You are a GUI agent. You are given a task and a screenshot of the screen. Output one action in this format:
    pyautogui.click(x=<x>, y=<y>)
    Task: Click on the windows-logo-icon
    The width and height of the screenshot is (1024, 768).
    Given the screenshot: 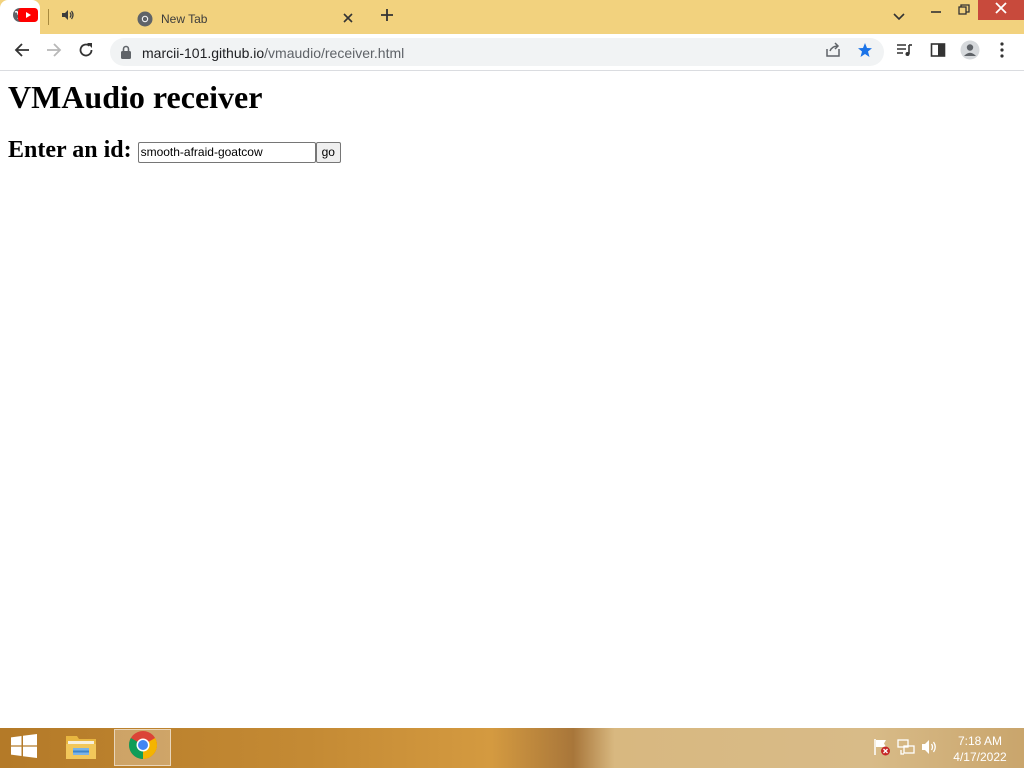 What is the action you would take?
    pyautogui.click(x=24, y=748)
    